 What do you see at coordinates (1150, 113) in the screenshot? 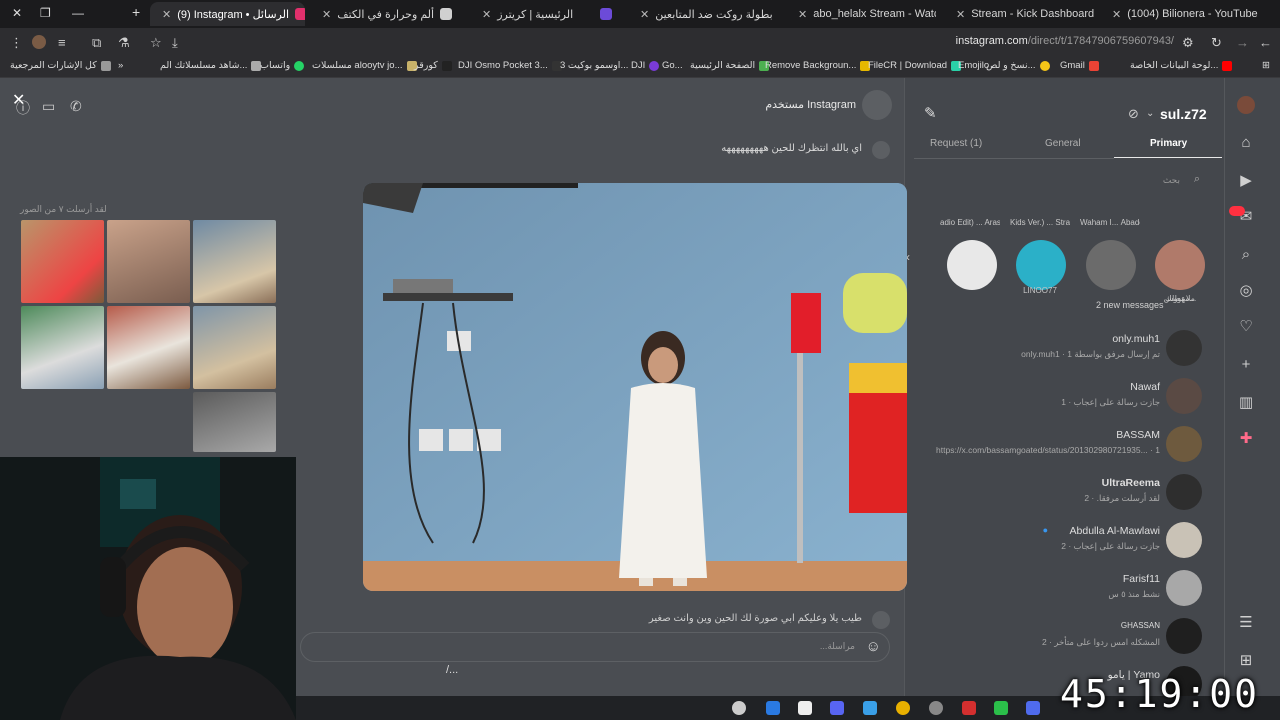
I see `chevron-down-icon: ⌄` at bounding box center [1150, 113].